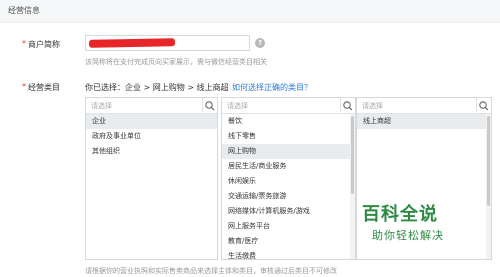 This screenshot has height=277, width=500. What do you see at coordinates (288, 211) in the screenshot?
I see `list-item: 网络媒体/计算机服务/游戏` at bounding box center [288, 211].